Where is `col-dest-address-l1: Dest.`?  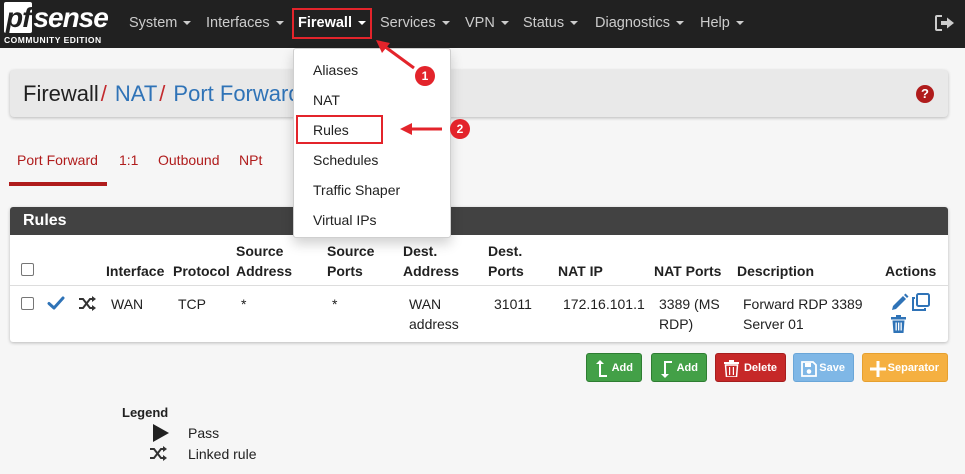
col-dest-address-l1: Dest. is located at coordinates (420, 251).